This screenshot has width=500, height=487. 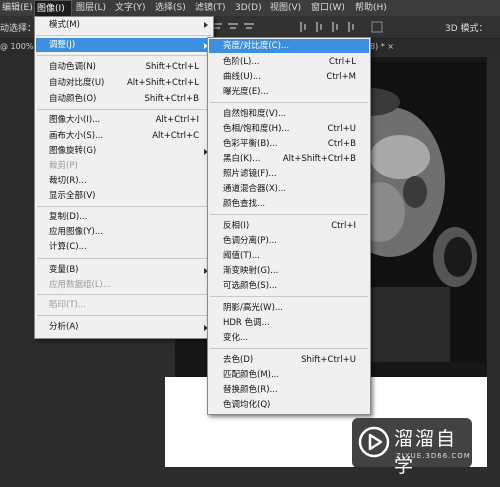 What do you see at coordinates (129, 45) in the screenshot?
I see `menu-item-adjust: 调整(J)` at bounding box center [129, 45].